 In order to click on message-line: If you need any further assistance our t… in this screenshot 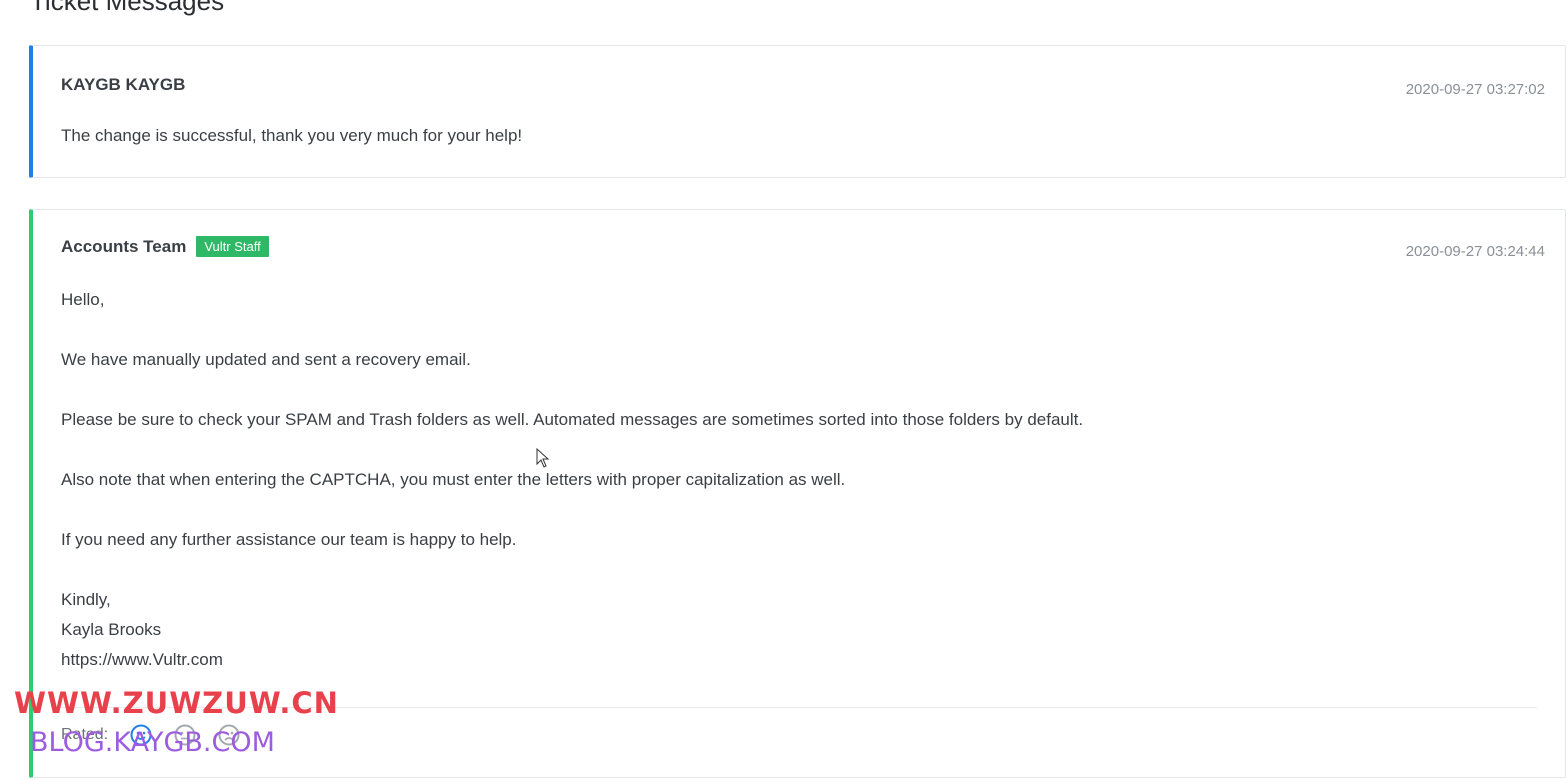, I will do `click(289, 539)`.